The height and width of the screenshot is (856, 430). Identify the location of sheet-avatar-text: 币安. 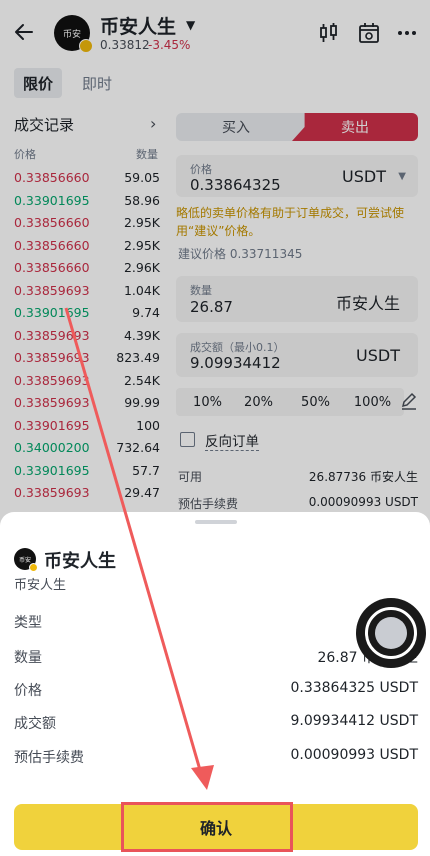
(24, 560).